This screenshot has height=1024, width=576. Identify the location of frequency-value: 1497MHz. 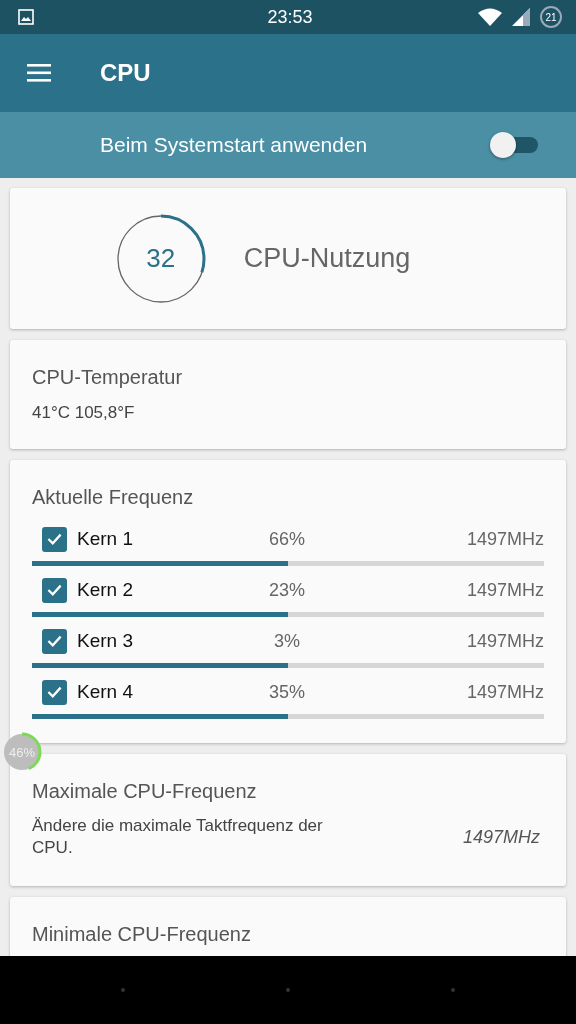
(501, 837).